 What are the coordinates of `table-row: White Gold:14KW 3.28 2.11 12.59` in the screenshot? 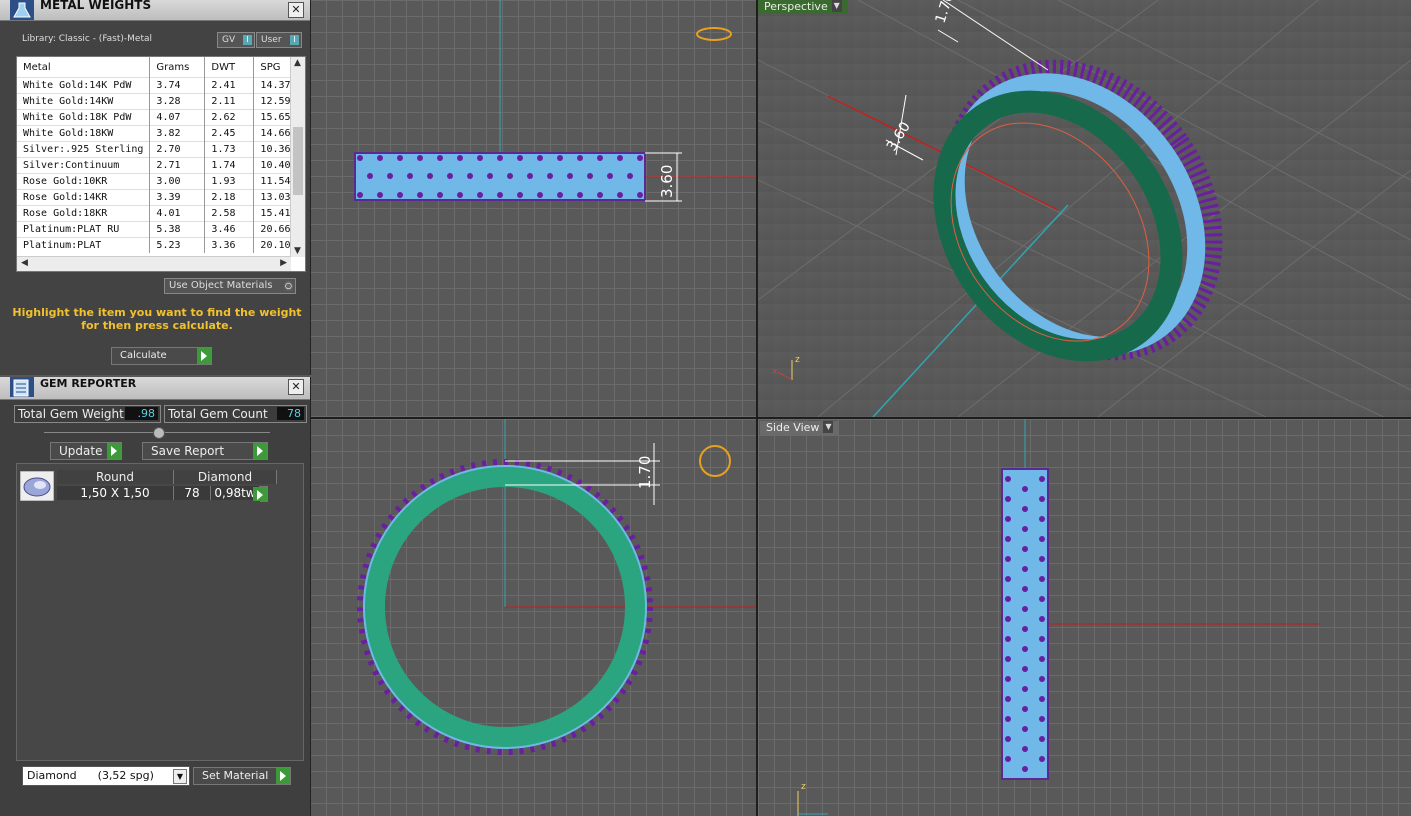 It's located at (160, 101).